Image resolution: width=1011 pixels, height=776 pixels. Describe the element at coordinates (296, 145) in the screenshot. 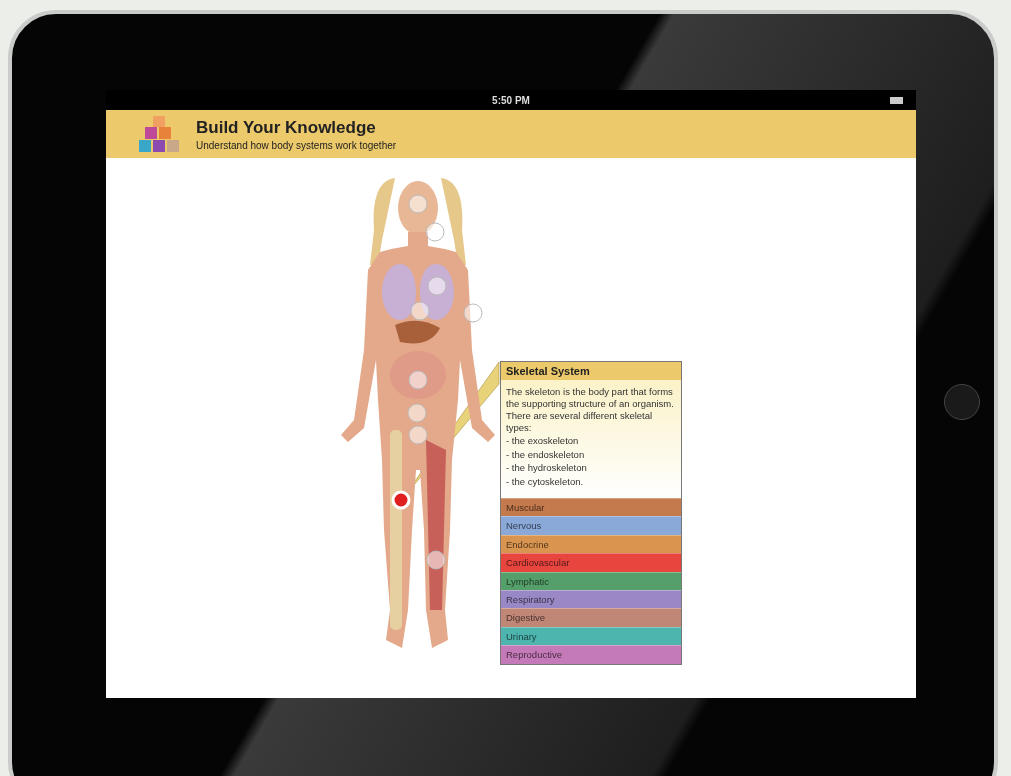

I see `app-subtitle: Understand how body systems work together` at that location.